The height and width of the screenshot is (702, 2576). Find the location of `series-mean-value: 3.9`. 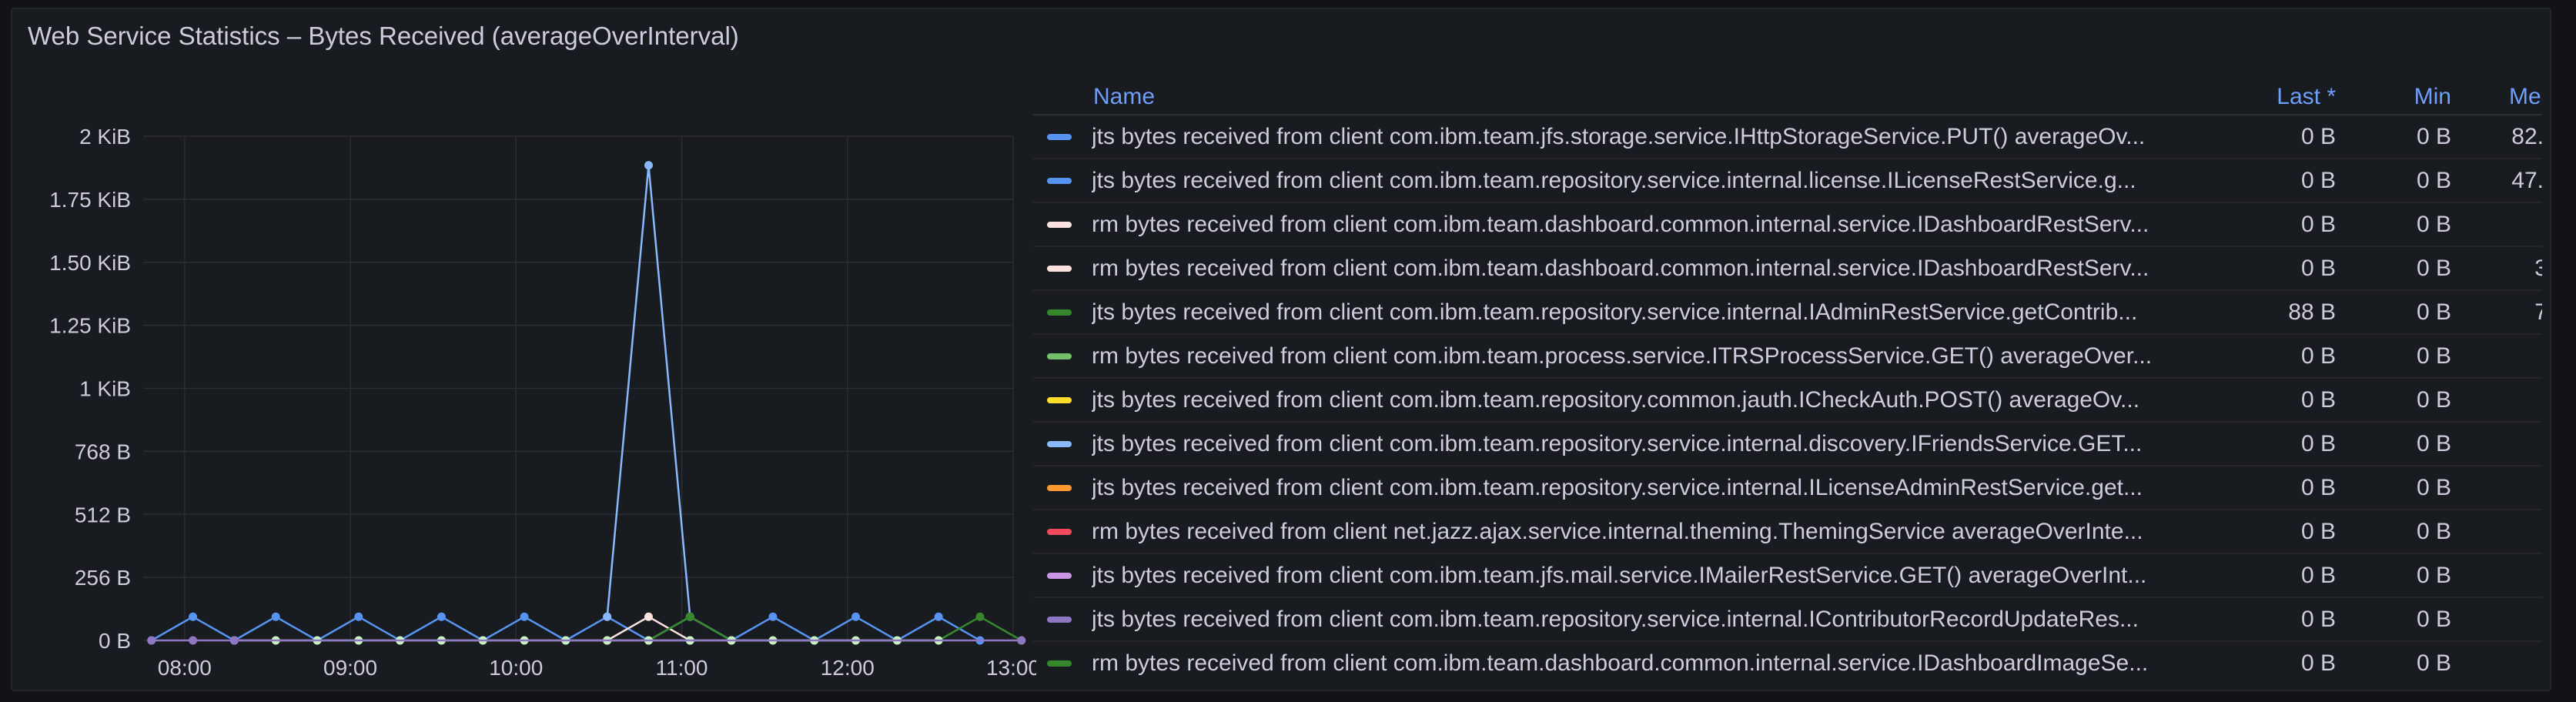

series-mean-value: 3.9 is located at coordinates (2504, 268).